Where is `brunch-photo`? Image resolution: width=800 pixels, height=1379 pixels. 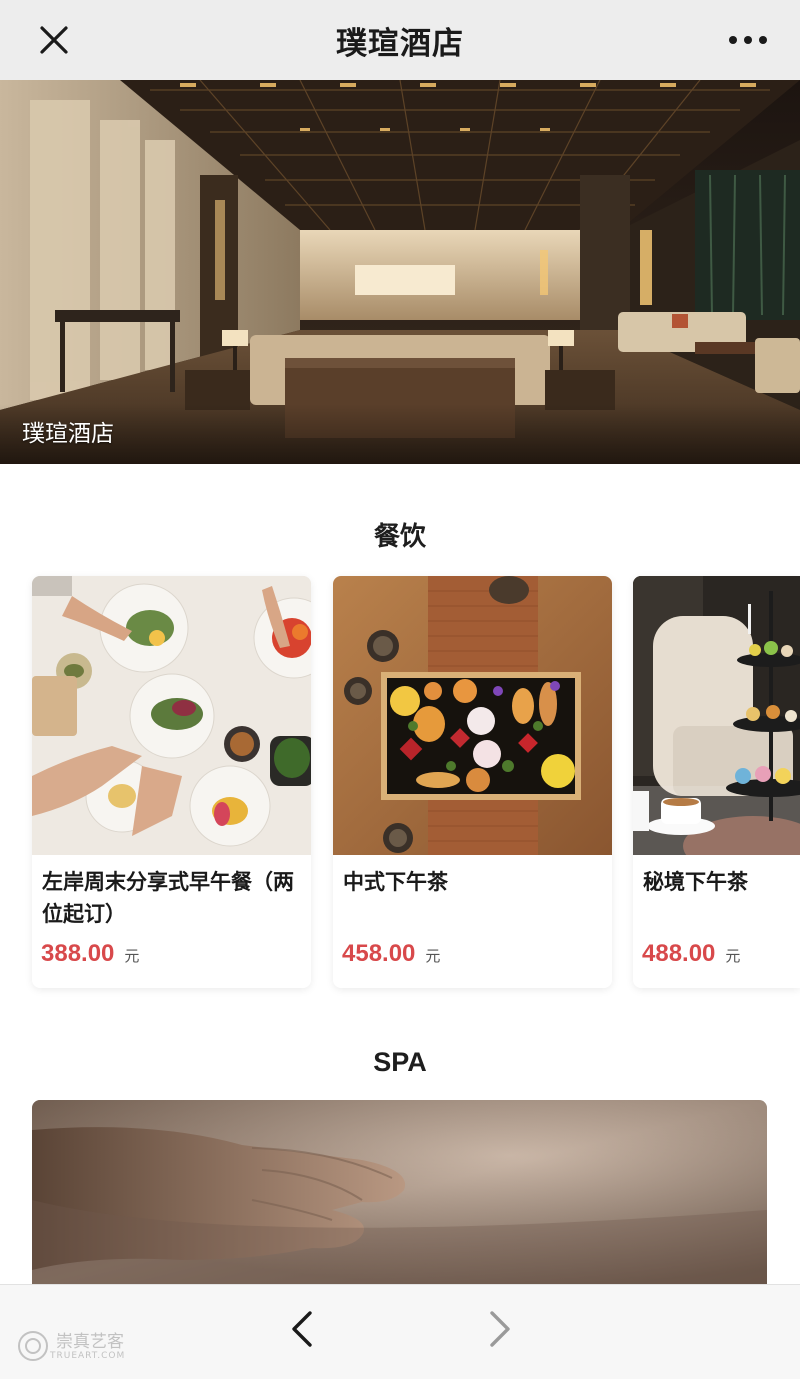
brunch-photo is located at coordinates (171, 715).